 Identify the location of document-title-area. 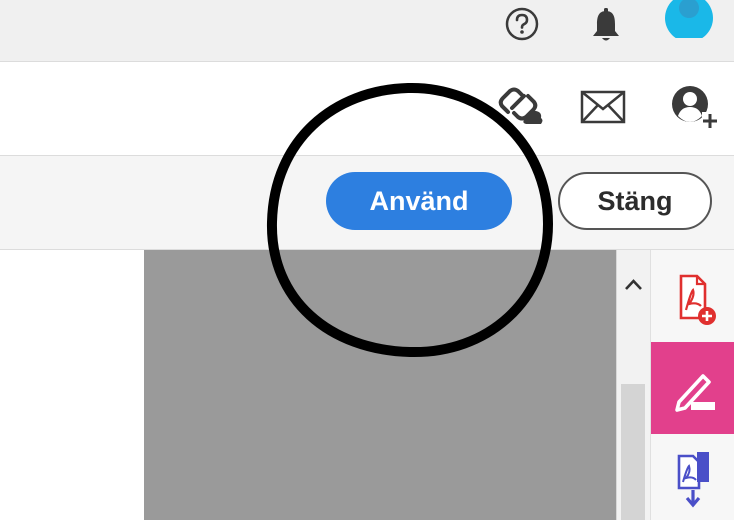
(140, 115).